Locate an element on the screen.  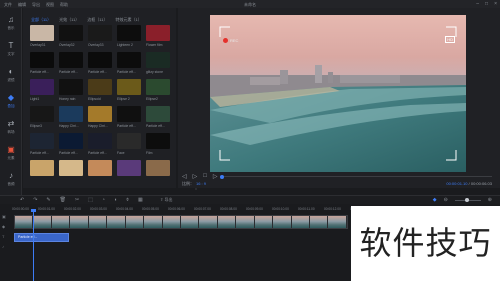
ruler-tick: 00:00:00.00 is located at coordinates (20, 209).